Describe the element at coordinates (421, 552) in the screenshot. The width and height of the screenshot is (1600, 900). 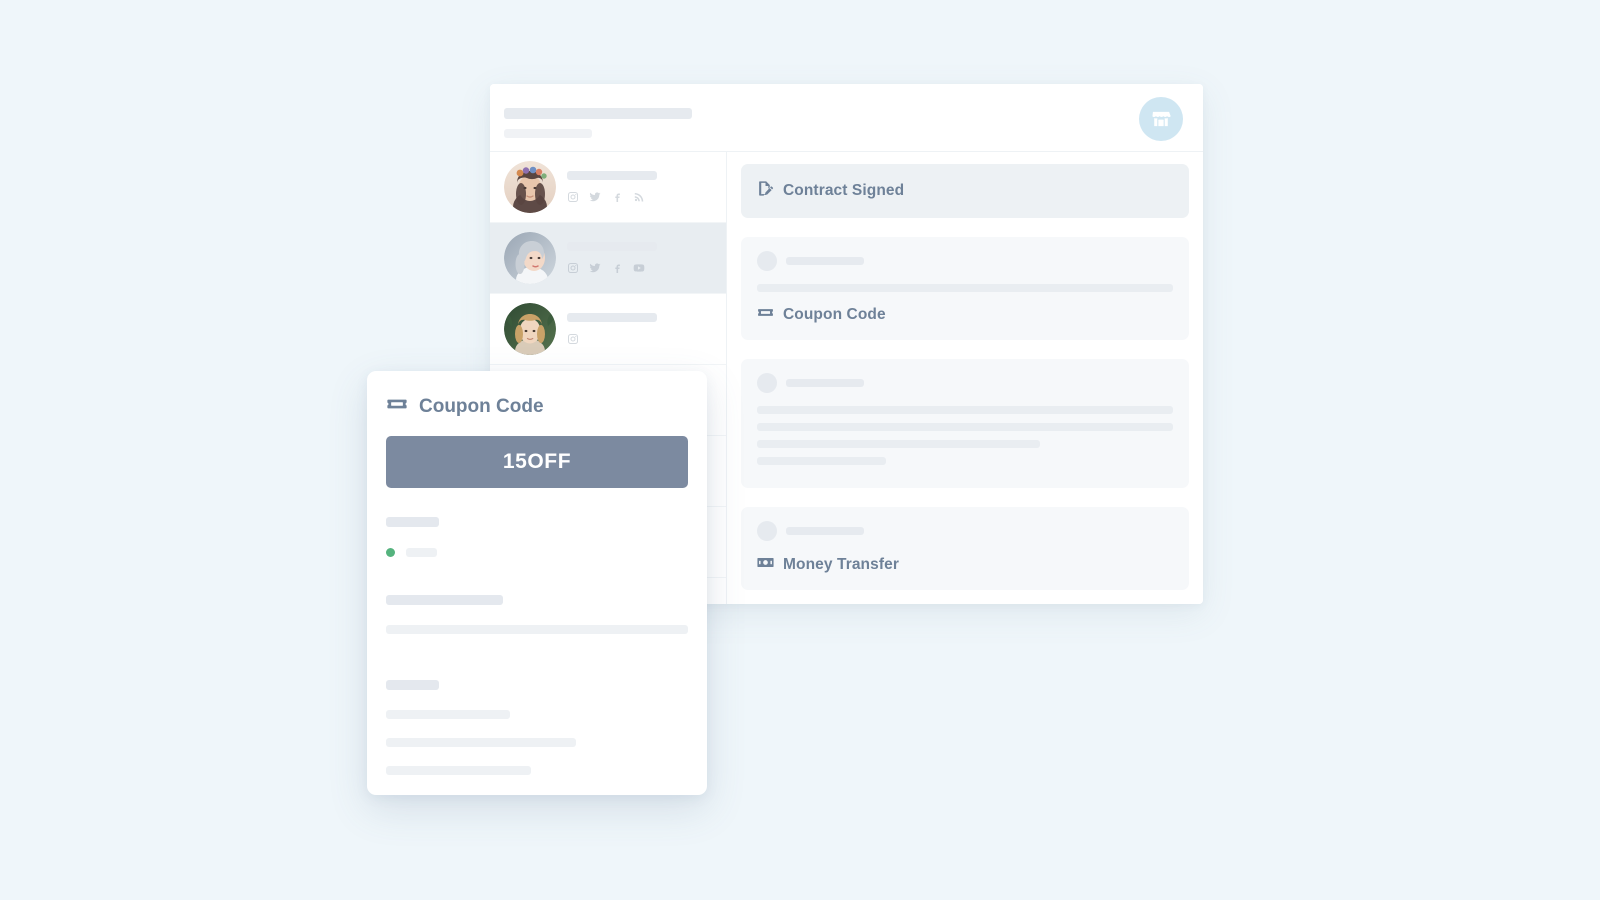
I see `status-label-placeholder` at that location.